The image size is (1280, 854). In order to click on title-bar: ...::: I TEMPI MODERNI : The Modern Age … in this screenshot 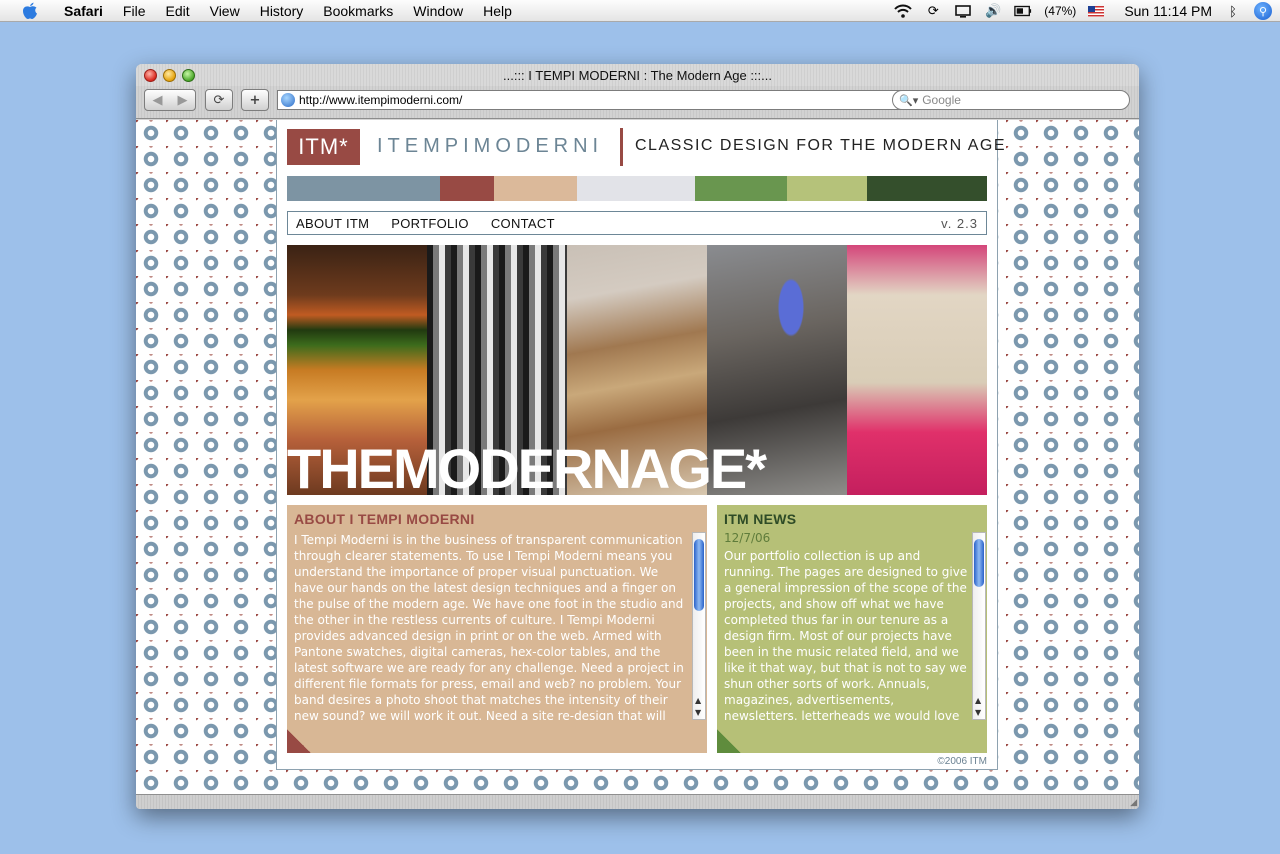, I will do `click(637, 75)`.